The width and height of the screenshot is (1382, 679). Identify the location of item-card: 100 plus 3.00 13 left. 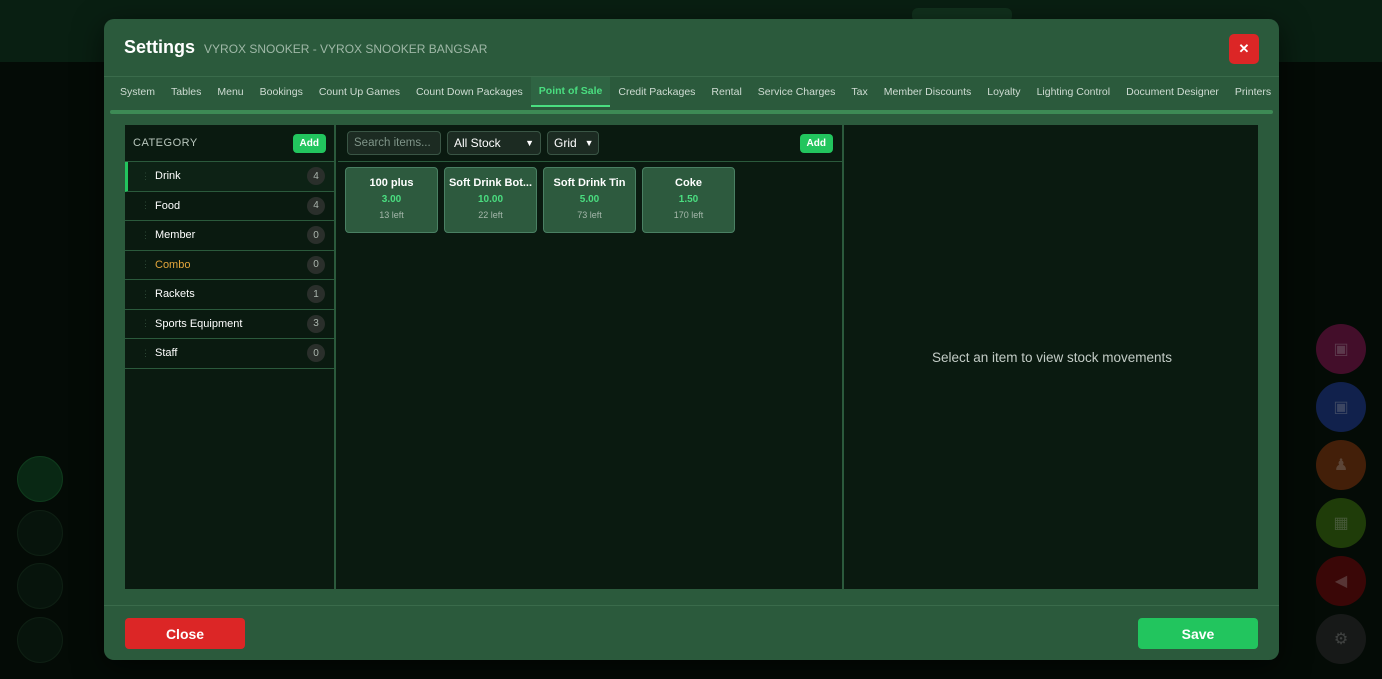
(391, 200).